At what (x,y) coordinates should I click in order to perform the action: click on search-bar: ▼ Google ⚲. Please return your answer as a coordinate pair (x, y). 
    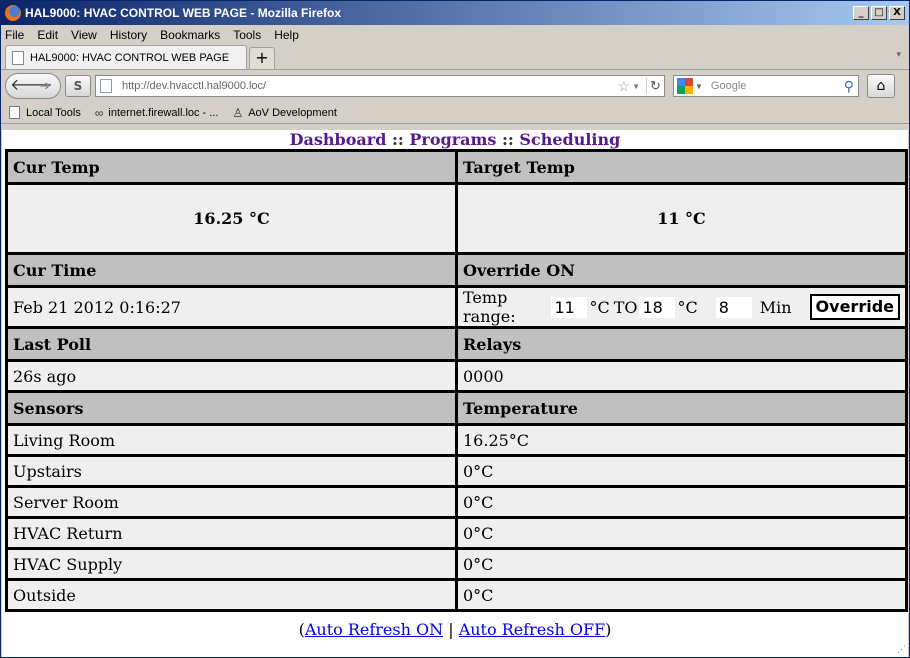
    Looking at the image, I should click on (766, 86).